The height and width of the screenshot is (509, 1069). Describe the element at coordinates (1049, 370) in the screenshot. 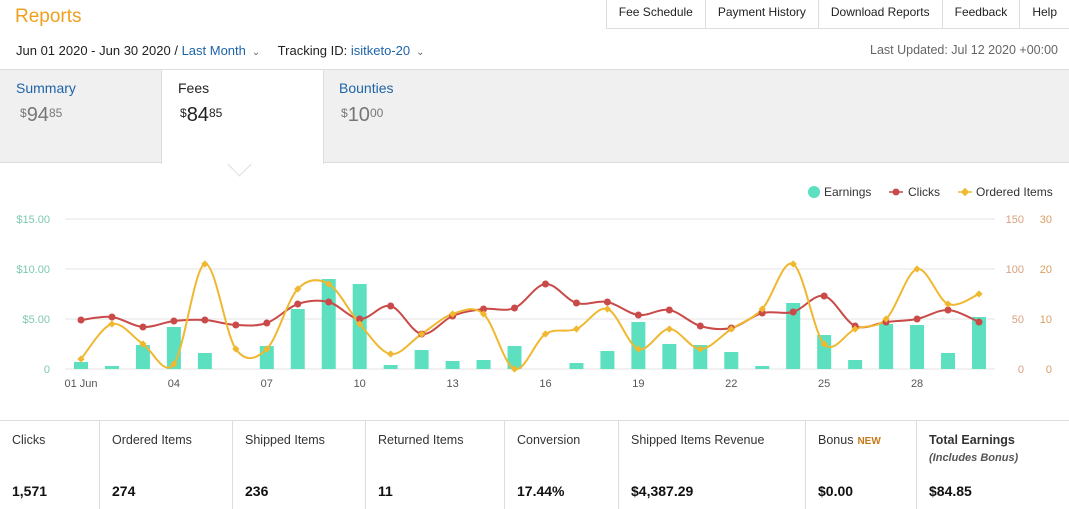

I see `y-tick-ordered: 0` at that location.